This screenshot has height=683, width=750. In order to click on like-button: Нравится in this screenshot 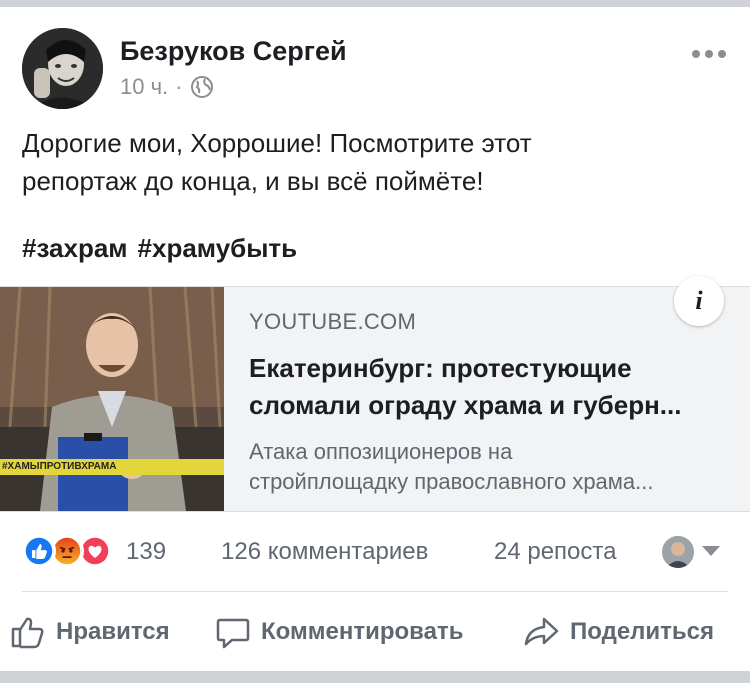, I will do `click(90, 632)`.